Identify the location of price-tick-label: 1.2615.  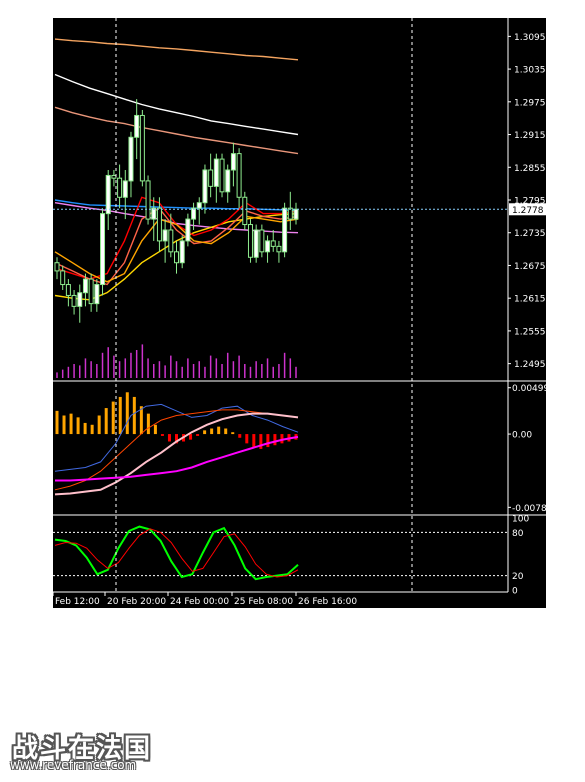
(530, 300).